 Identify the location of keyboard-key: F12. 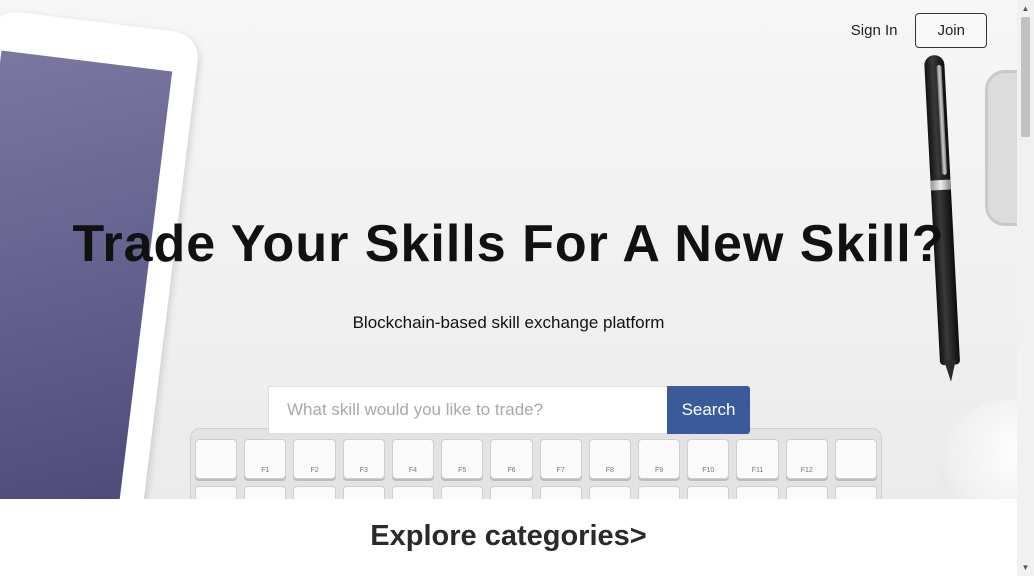
(806, 459).